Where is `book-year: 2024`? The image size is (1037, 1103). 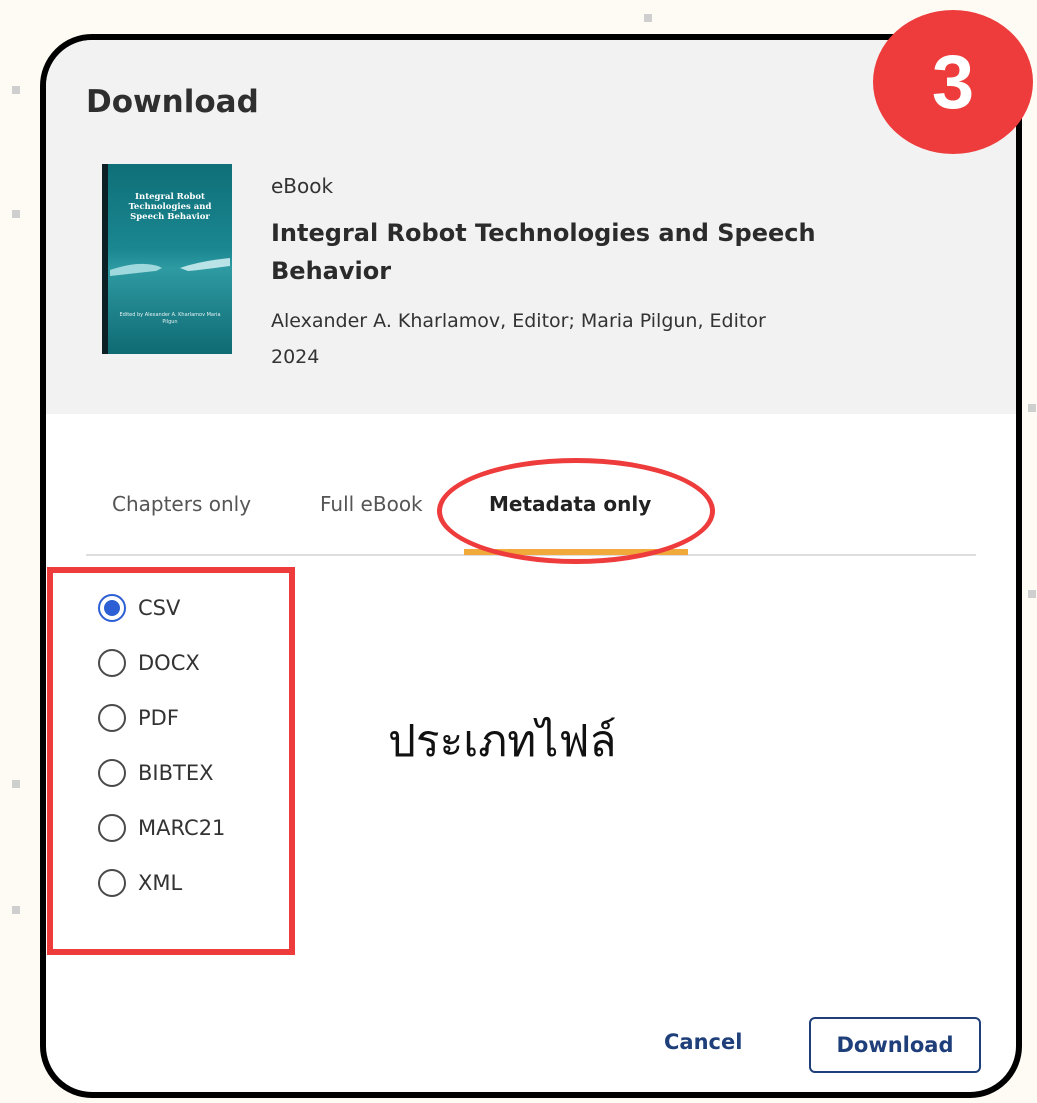
book-year: 2024 is located at coordinates (295, 357).